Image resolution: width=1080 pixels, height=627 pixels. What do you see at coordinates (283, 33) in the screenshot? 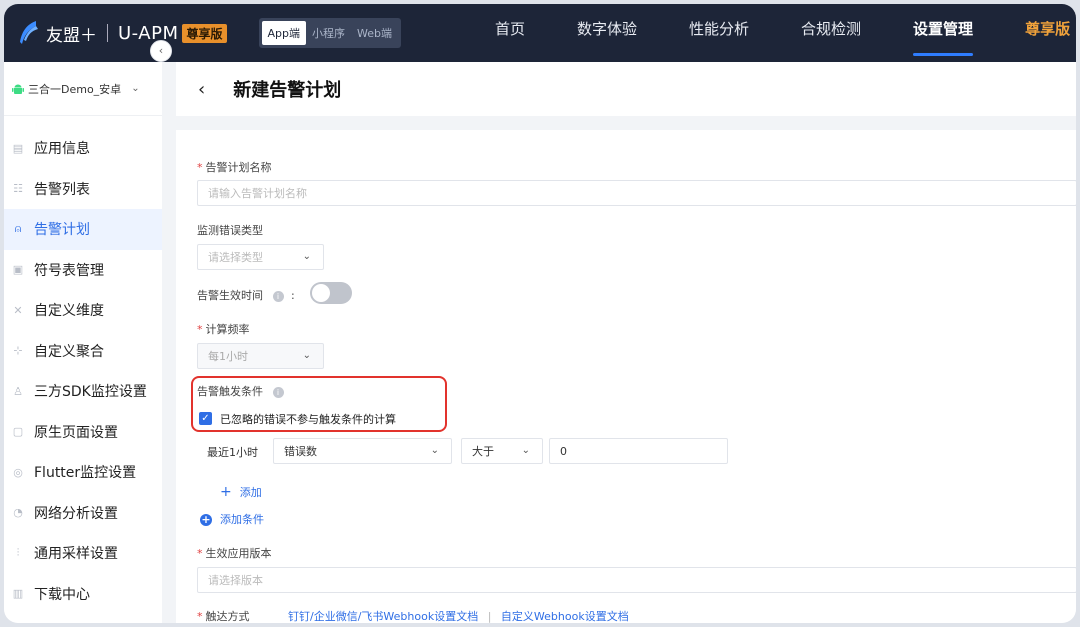
I see `platform-tab-app: App端` at bounding box center [283, 33].